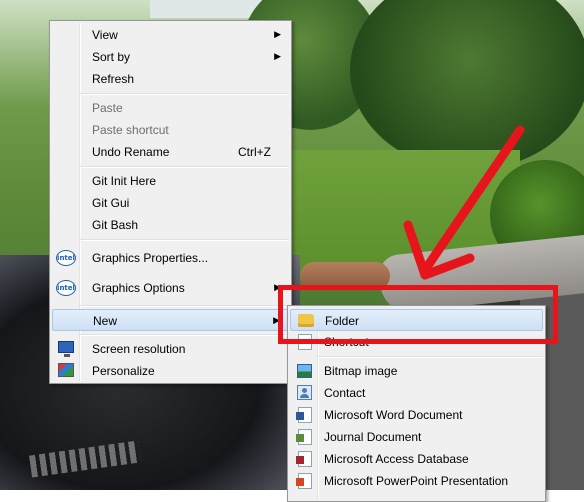 The image size is (584, 502). Describe the element at coordinates (304, 437) in the screenshot. I see `journal-document-icon` at that location.